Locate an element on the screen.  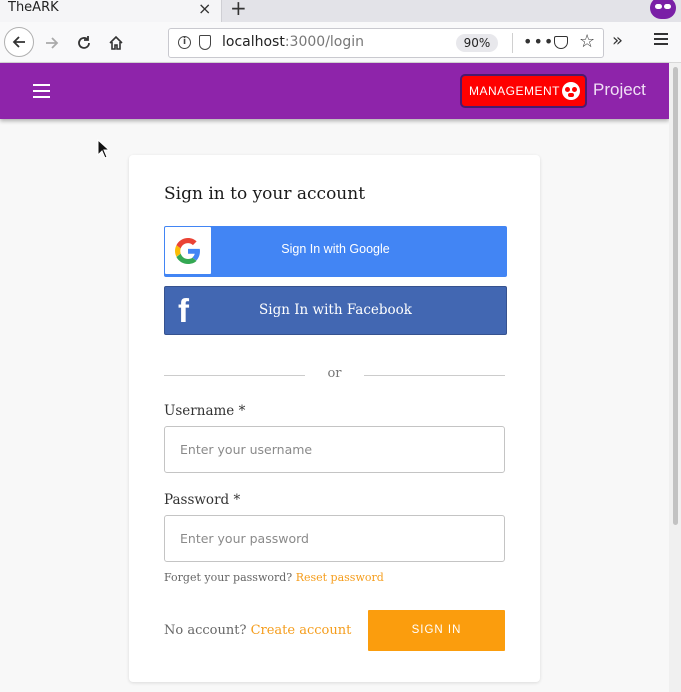
username-label: Username * is located at coordinates (205, 411).